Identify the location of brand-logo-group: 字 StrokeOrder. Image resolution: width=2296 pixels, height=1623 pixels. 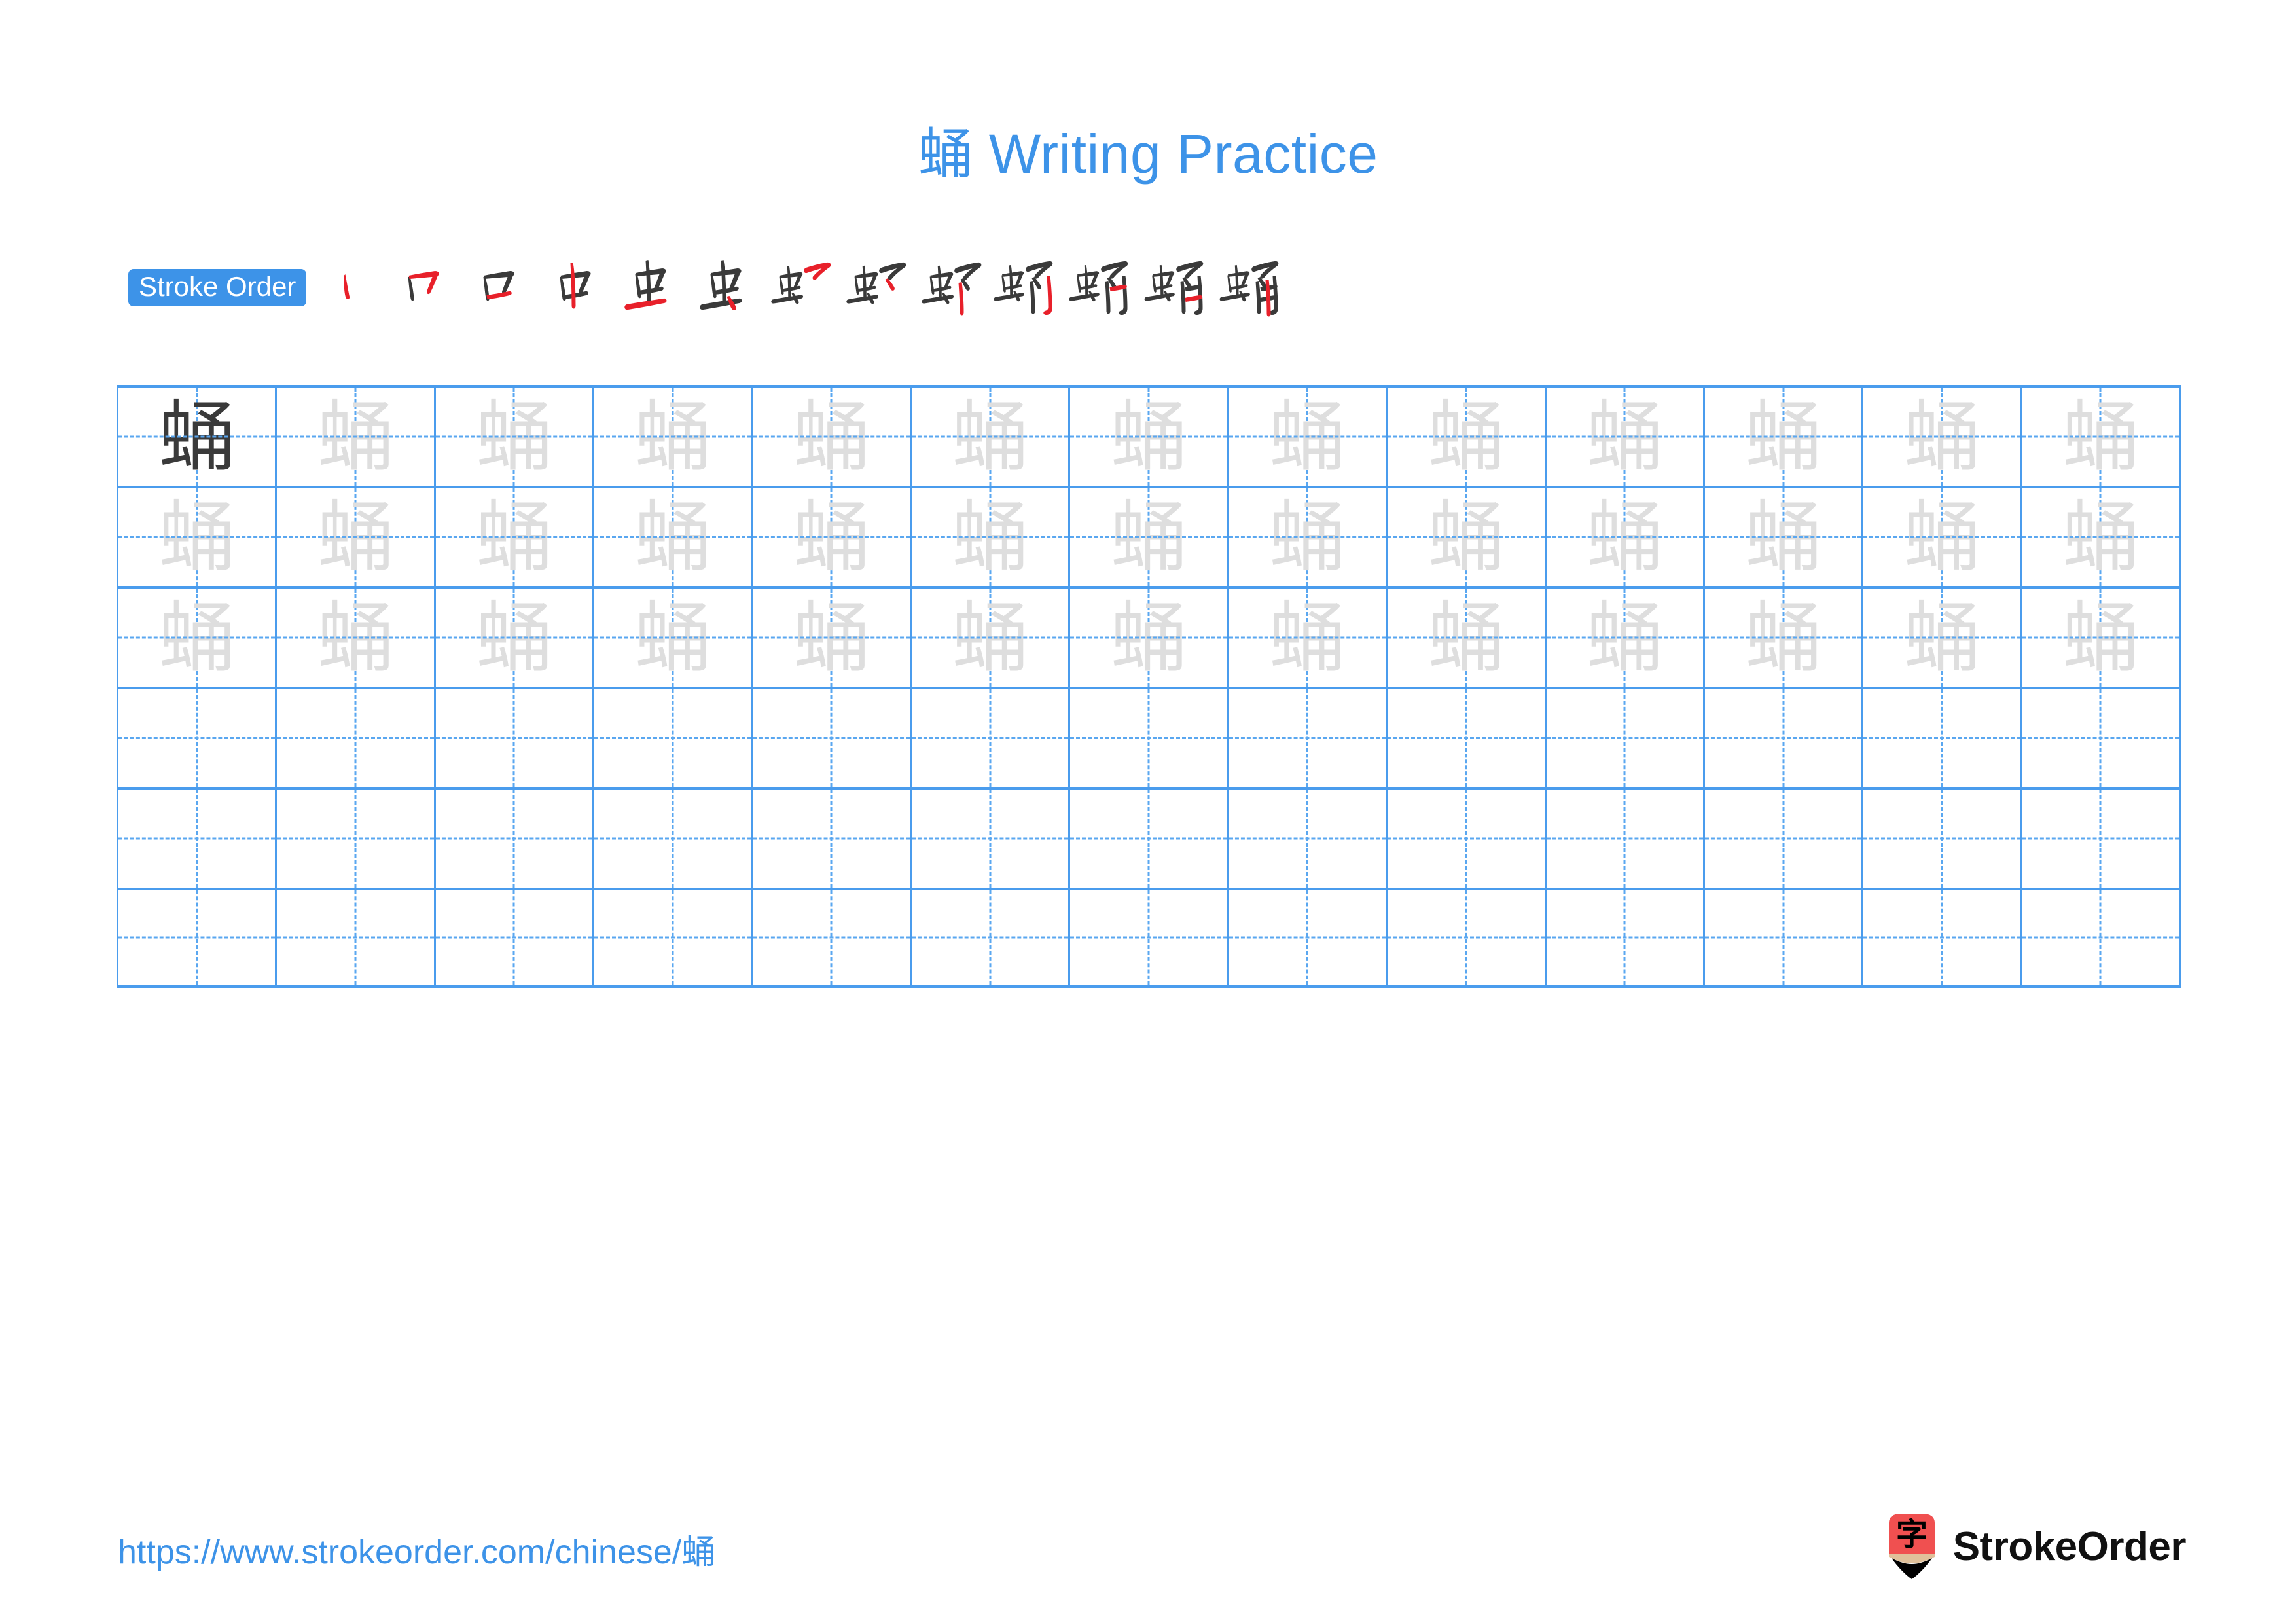
(2036, 1546).